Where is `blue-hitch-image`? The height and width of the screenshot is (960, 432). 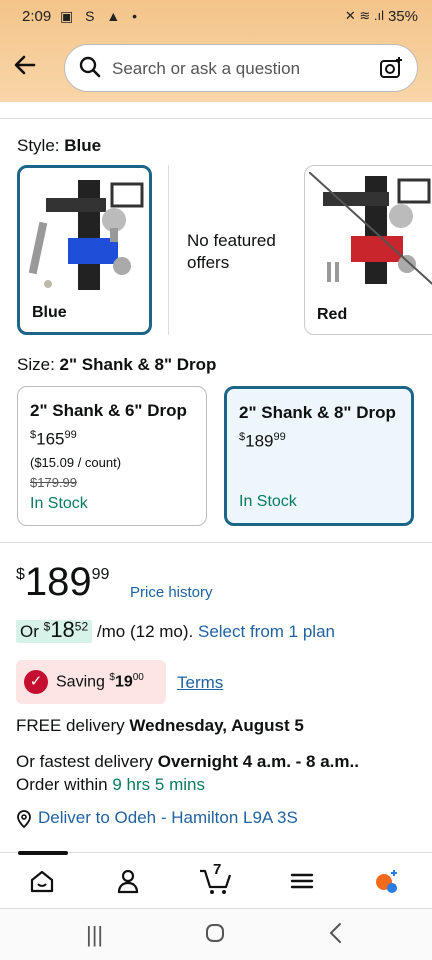 blue-hitch-image is located at coordinates (86, 235).